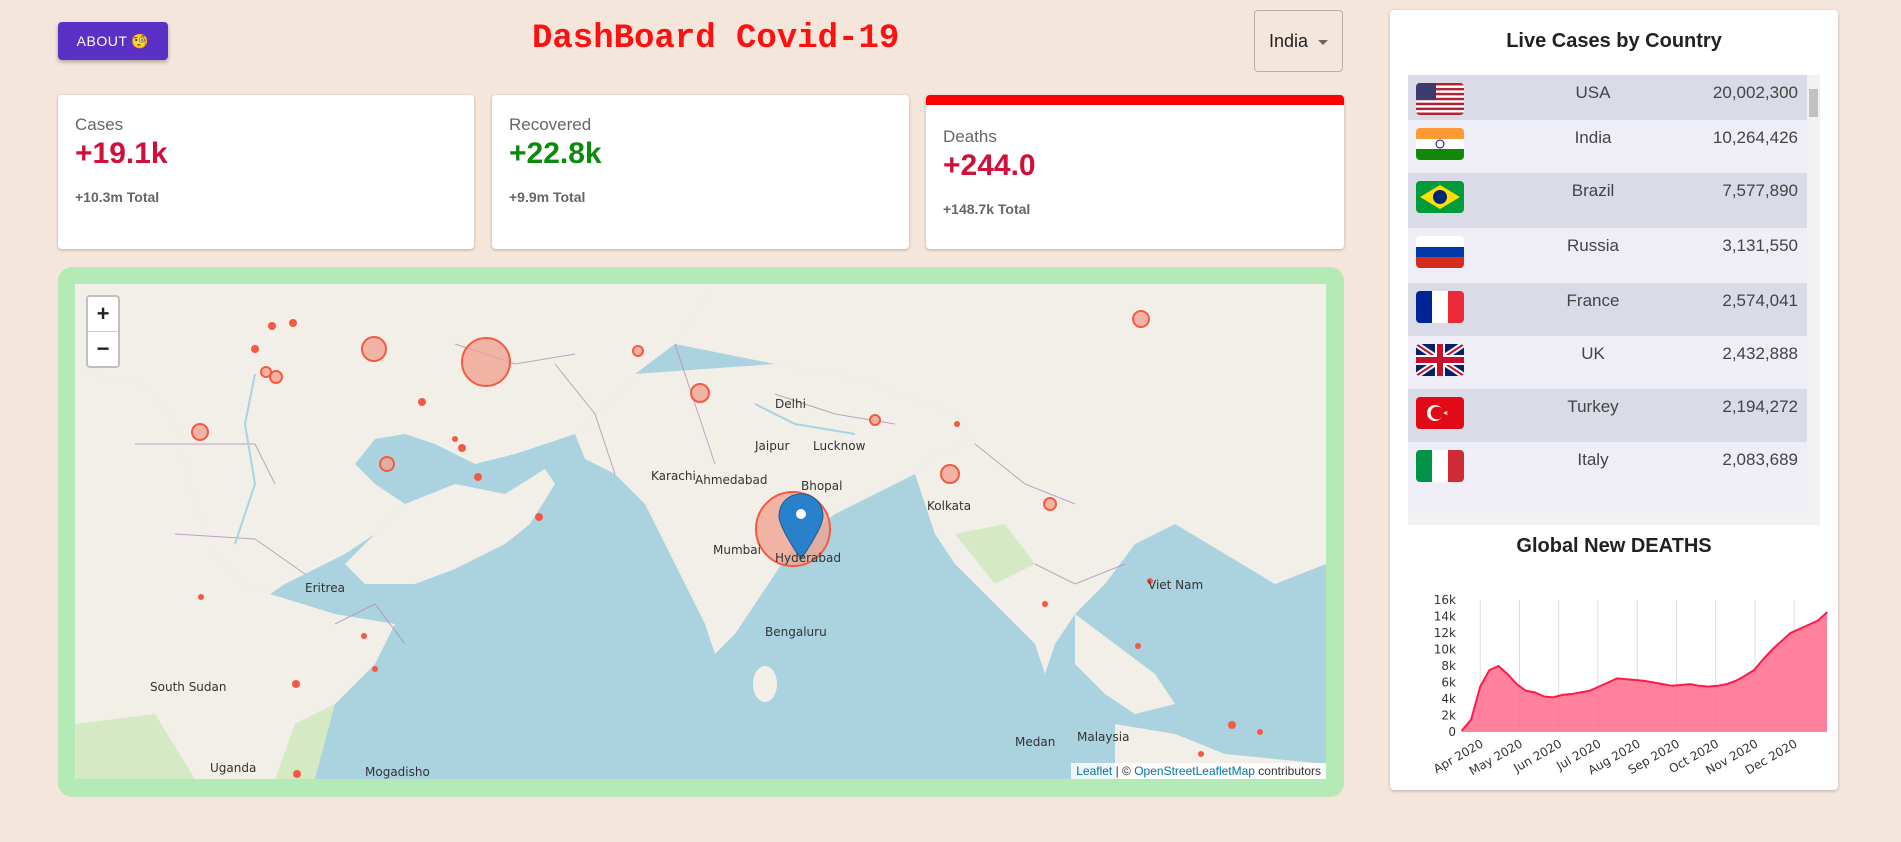 This screenshot has width=1901, height=842. Describe the element at coordinates (989, 165) in the screenshot. I see `deaths-value: +244.0` at that location.